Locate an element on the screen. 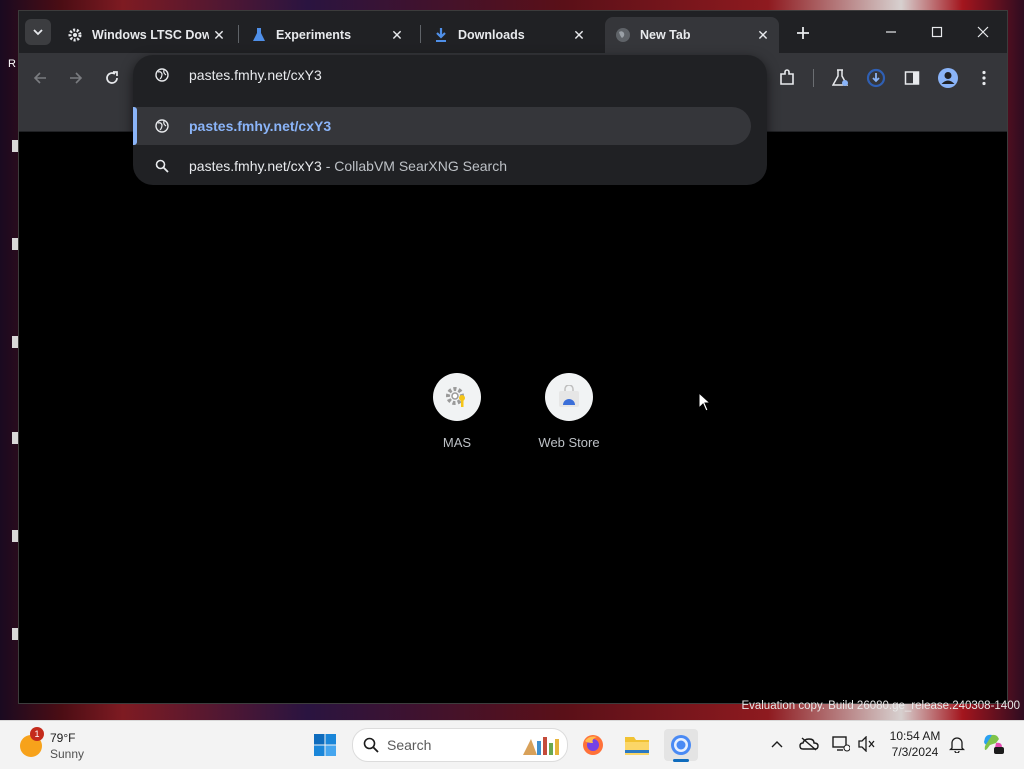 The width and height of the screenshot is (1024, 769). firefox-icon is located at coordinates (593, 745).